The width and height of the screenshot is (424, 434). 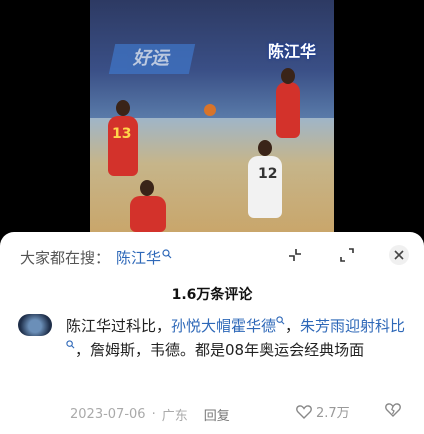 I want to click on comment-location: 广东, so click(x=174, y=416).